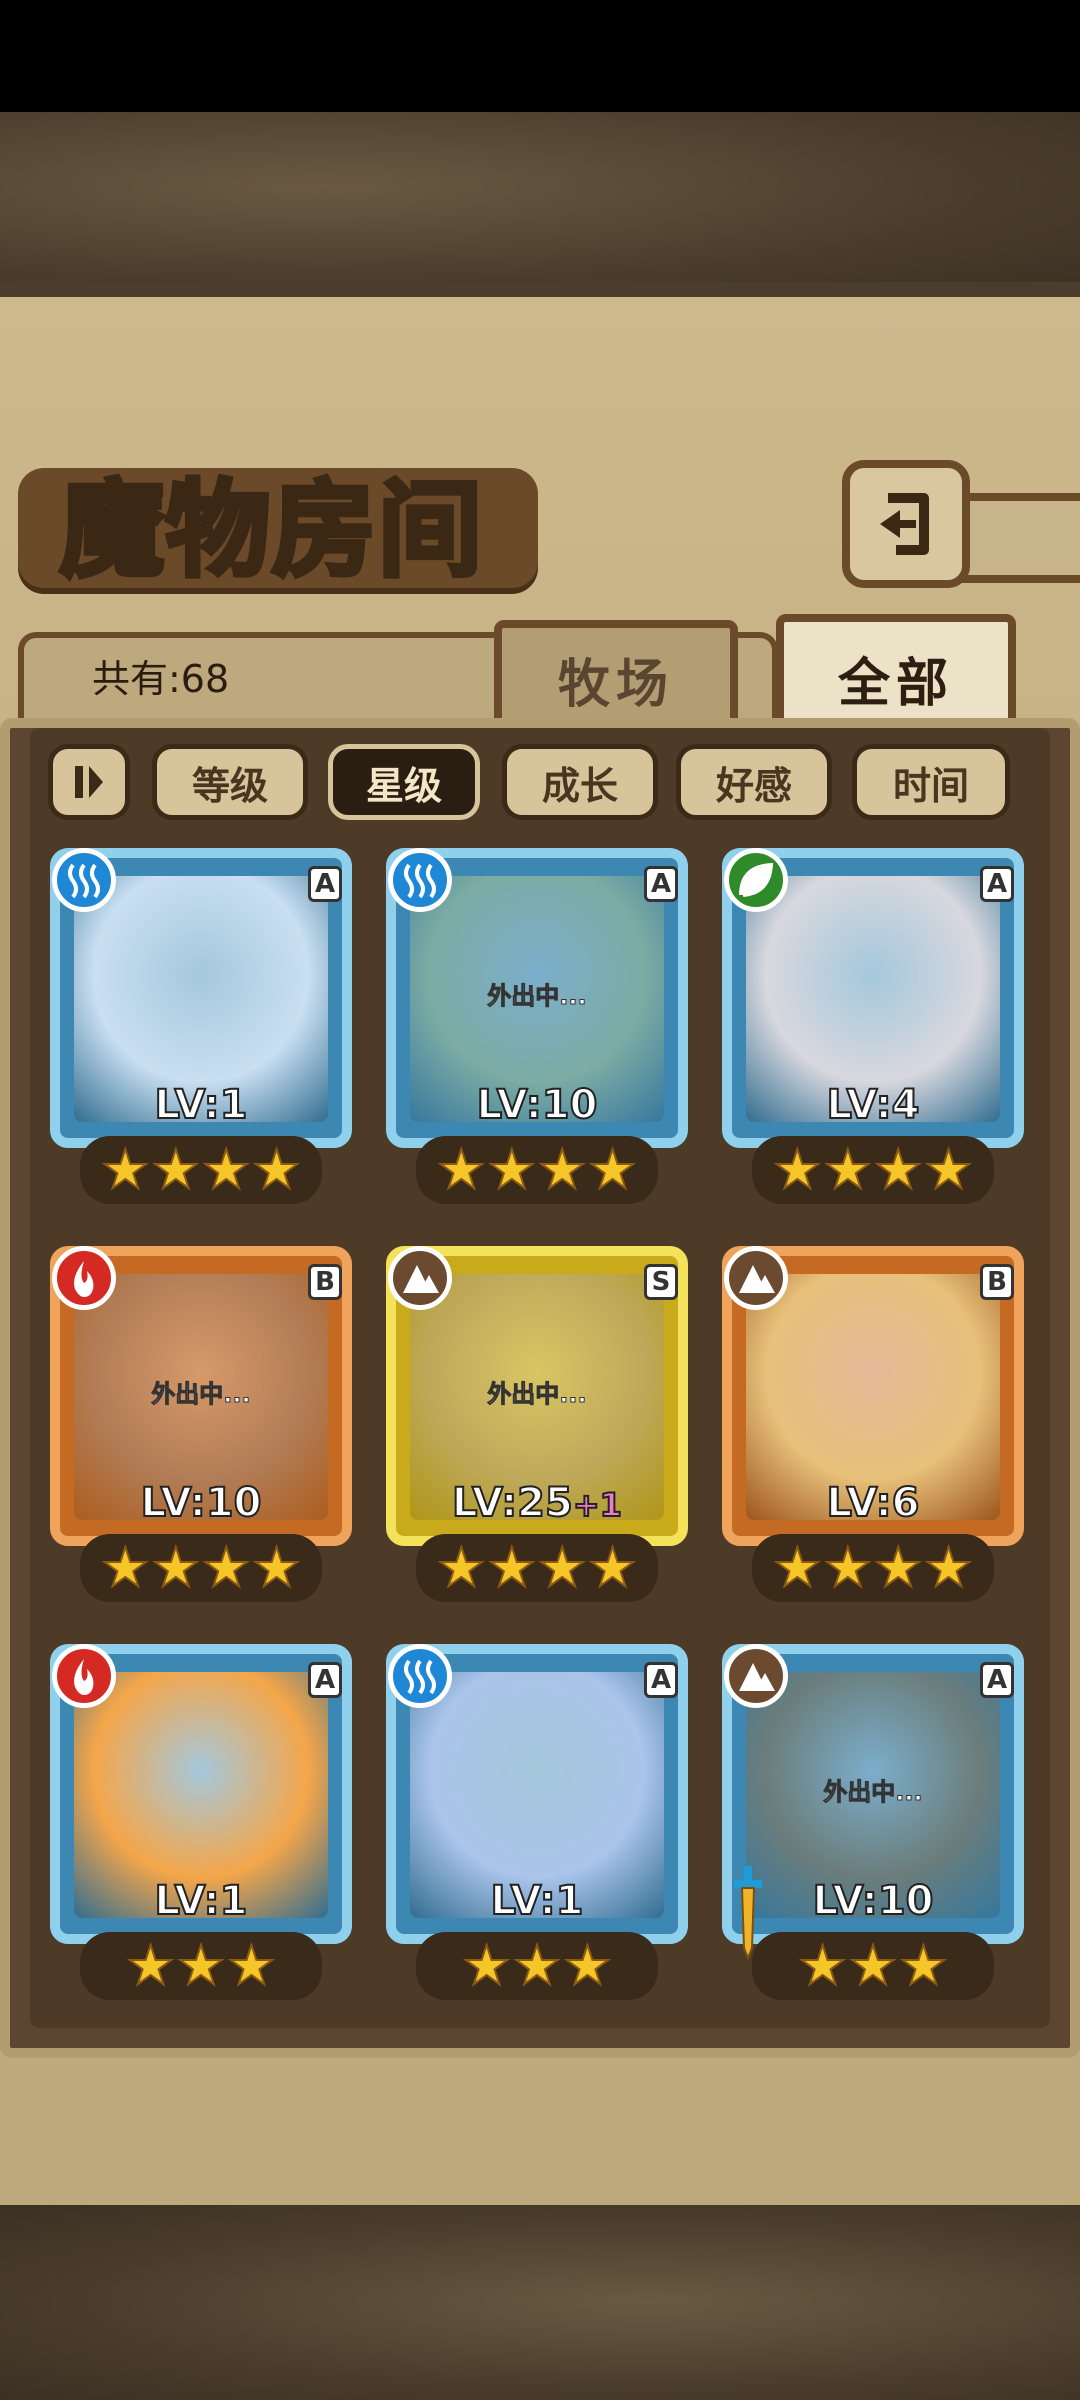 Image resolution: width=1080 pixels, height=2400 pixels. Describe the element at coordinates (580, 782) in the screenshot. I see `filter-growth: 成长` at that location.